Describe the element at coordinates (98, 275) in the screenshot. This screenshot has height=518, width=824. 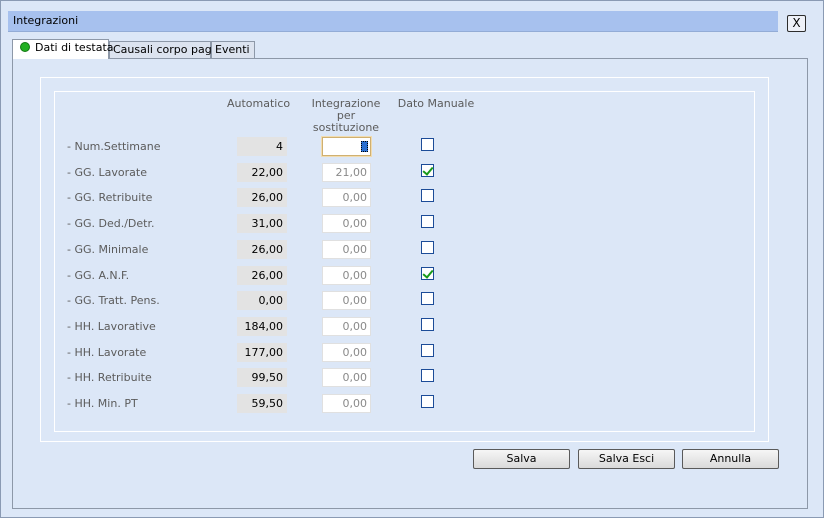
I see `row-label: - GG. A.N.F.` at that location.